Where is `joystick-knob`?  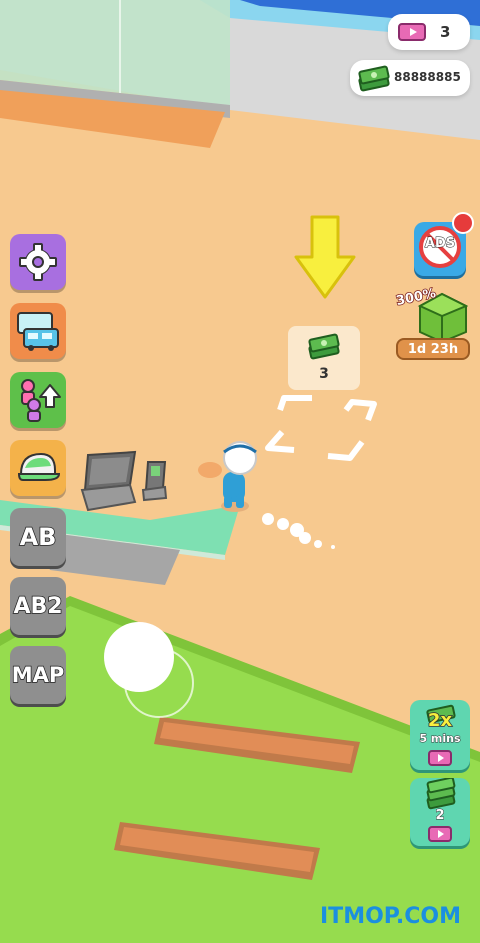
joystick-knob is located at coordinates (139, 657).